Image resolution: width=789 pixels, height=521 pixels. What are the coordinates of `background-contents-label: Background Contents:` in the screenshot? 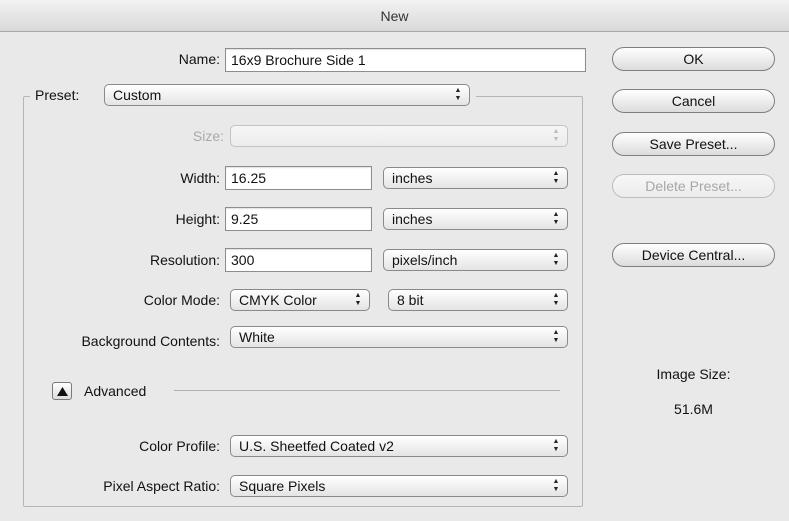 It's located at (150, 341).